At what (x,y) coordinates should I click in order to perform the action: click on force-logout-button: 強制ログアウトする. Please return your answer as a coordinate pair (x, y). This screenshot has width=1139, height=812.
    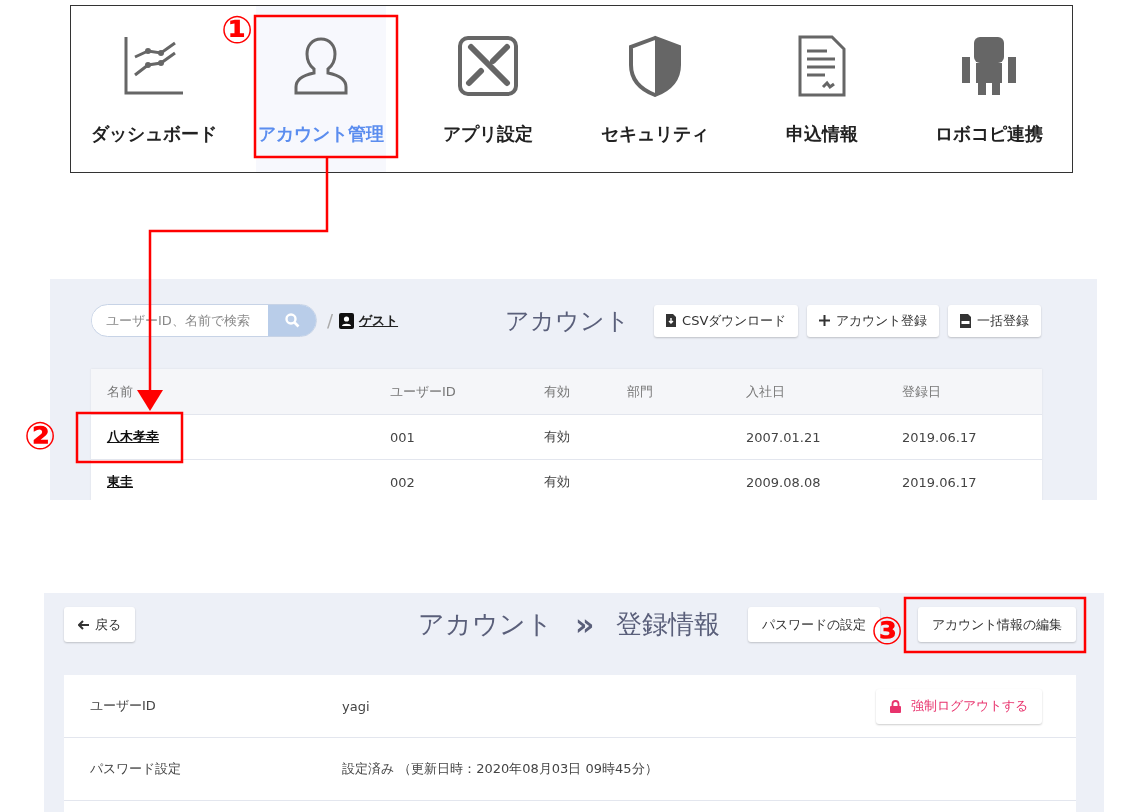
    Looking at the image, I should click on (959, 706).